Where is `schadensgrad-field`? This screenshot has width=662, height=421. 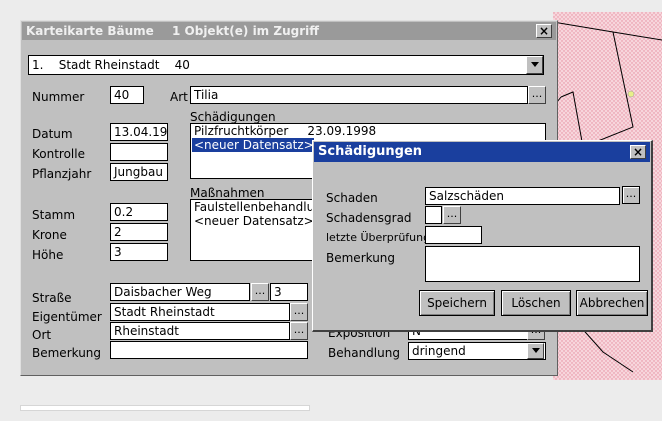
schadensgrad-field is located at coordinates (433, 215).